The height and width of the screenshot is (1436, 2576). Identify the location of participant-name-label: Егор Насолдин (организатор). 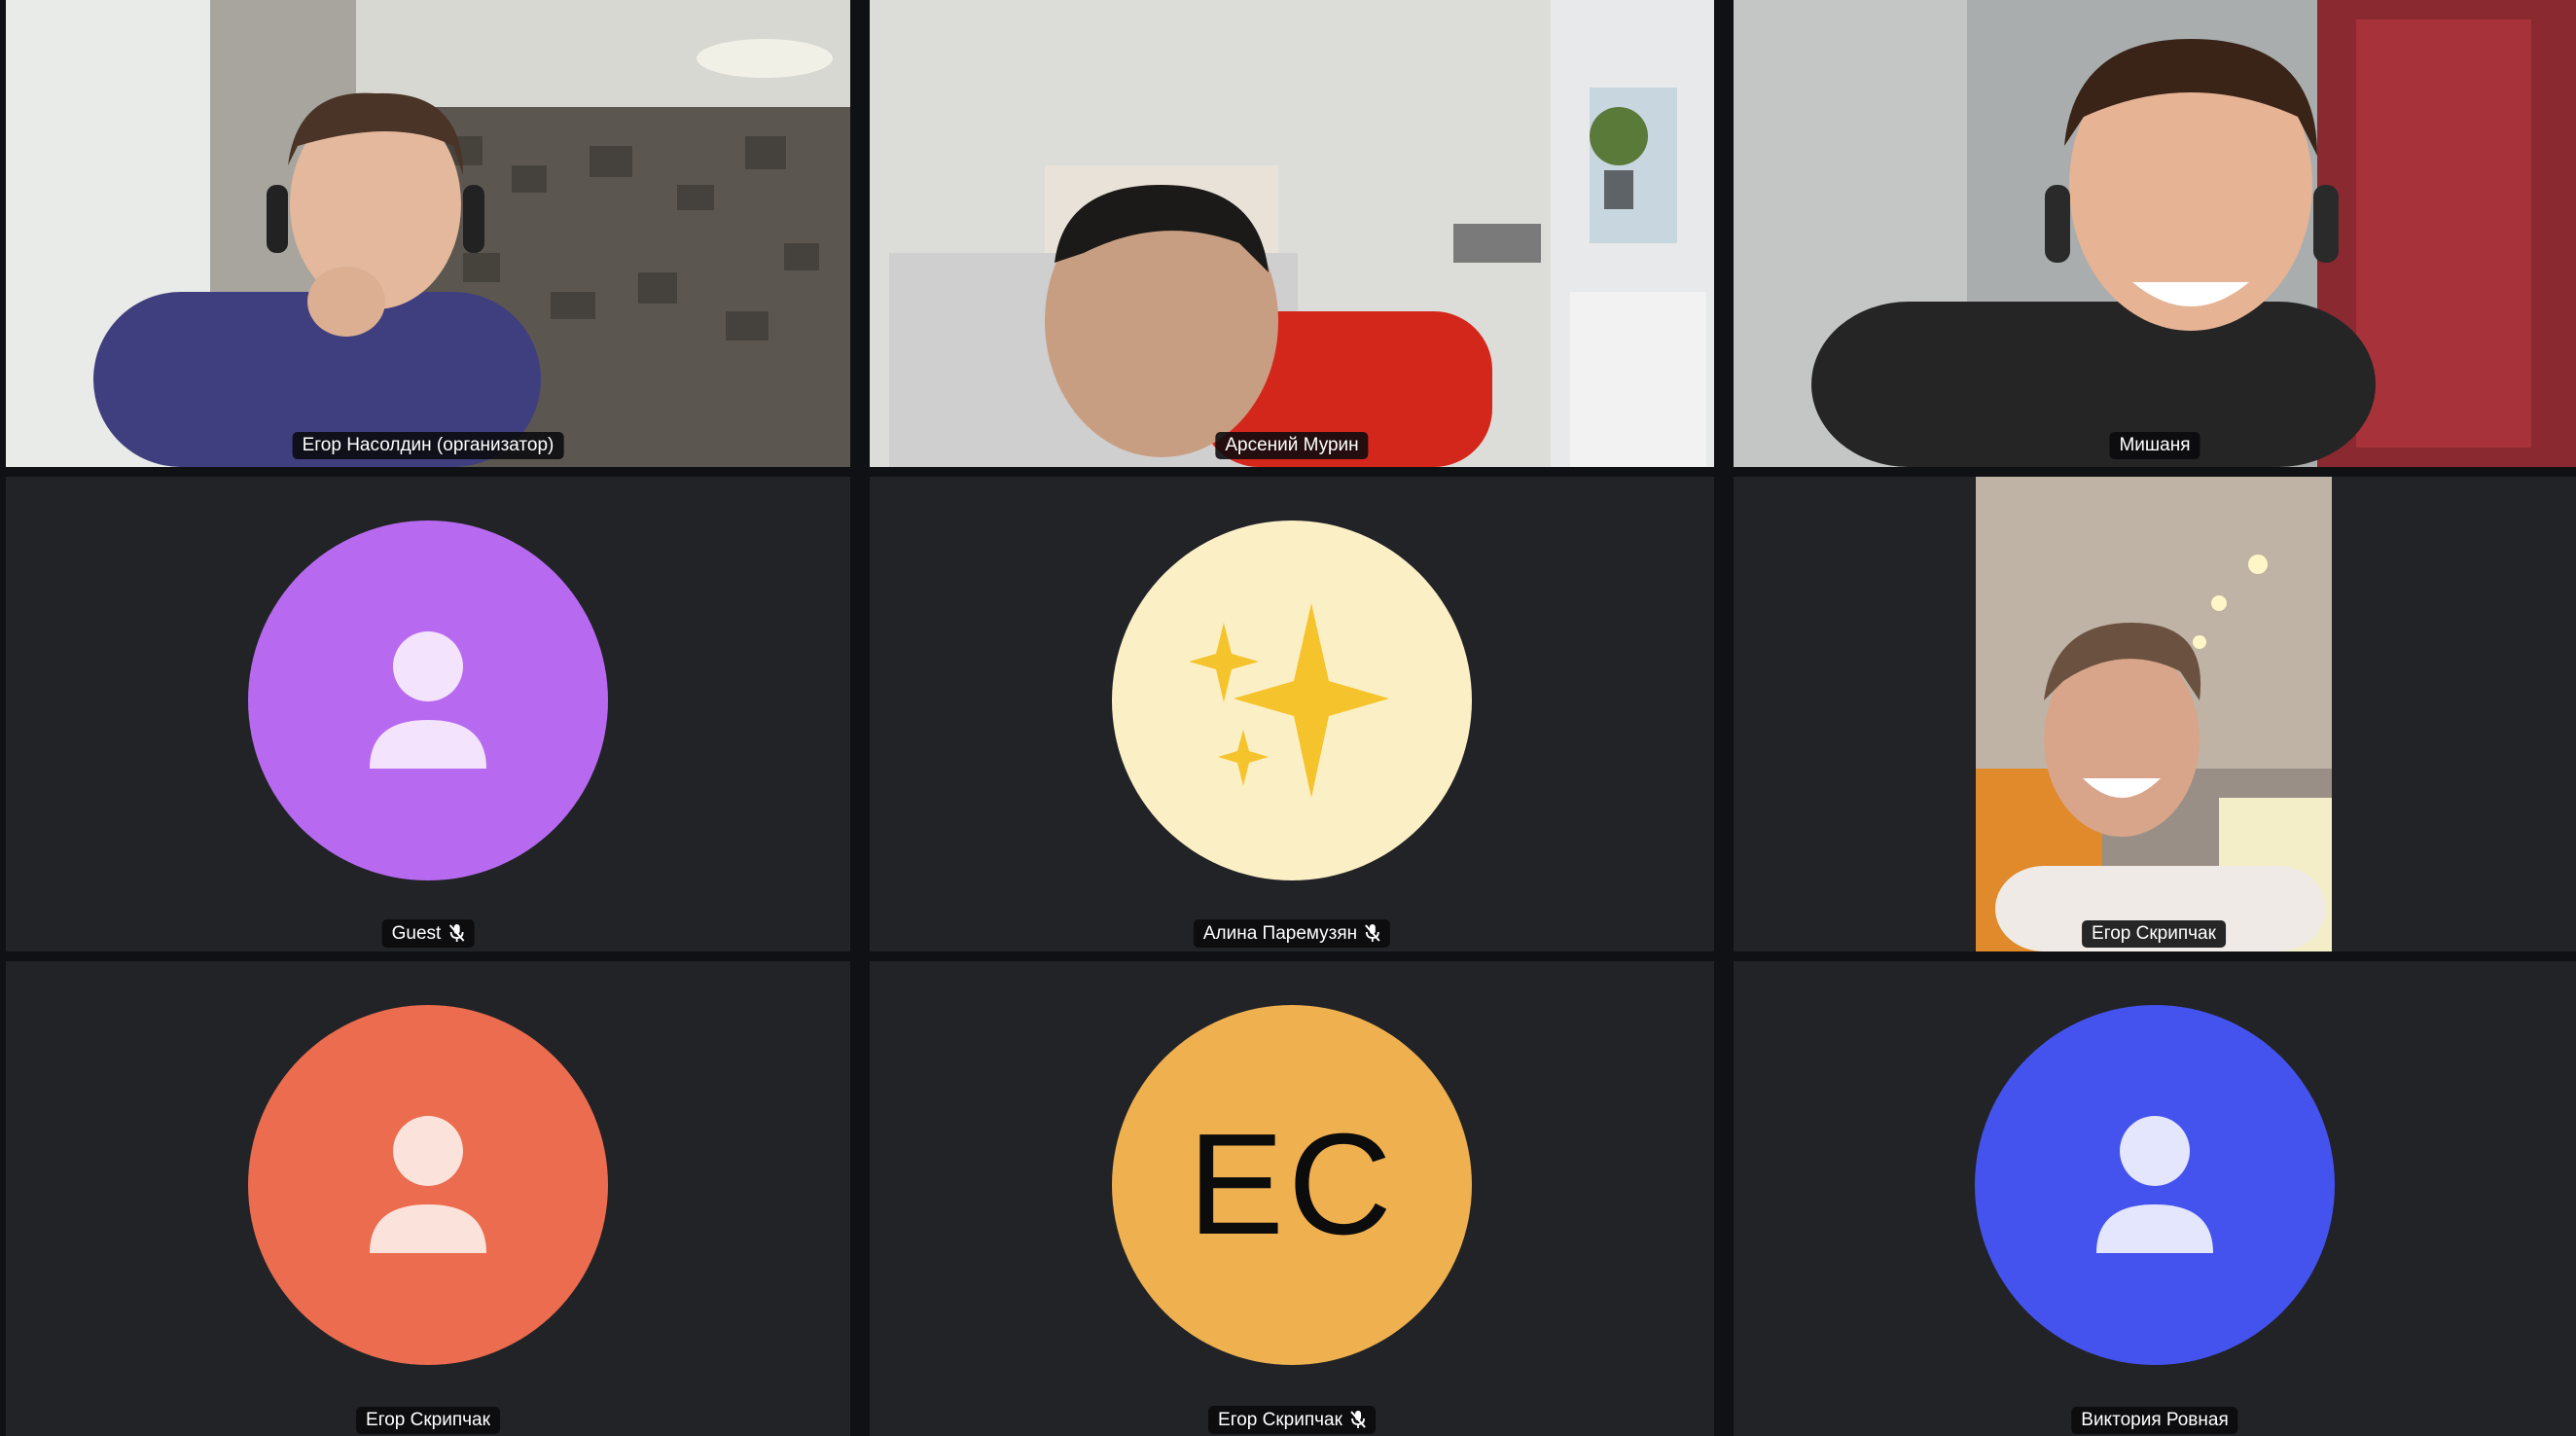
(428, 445).